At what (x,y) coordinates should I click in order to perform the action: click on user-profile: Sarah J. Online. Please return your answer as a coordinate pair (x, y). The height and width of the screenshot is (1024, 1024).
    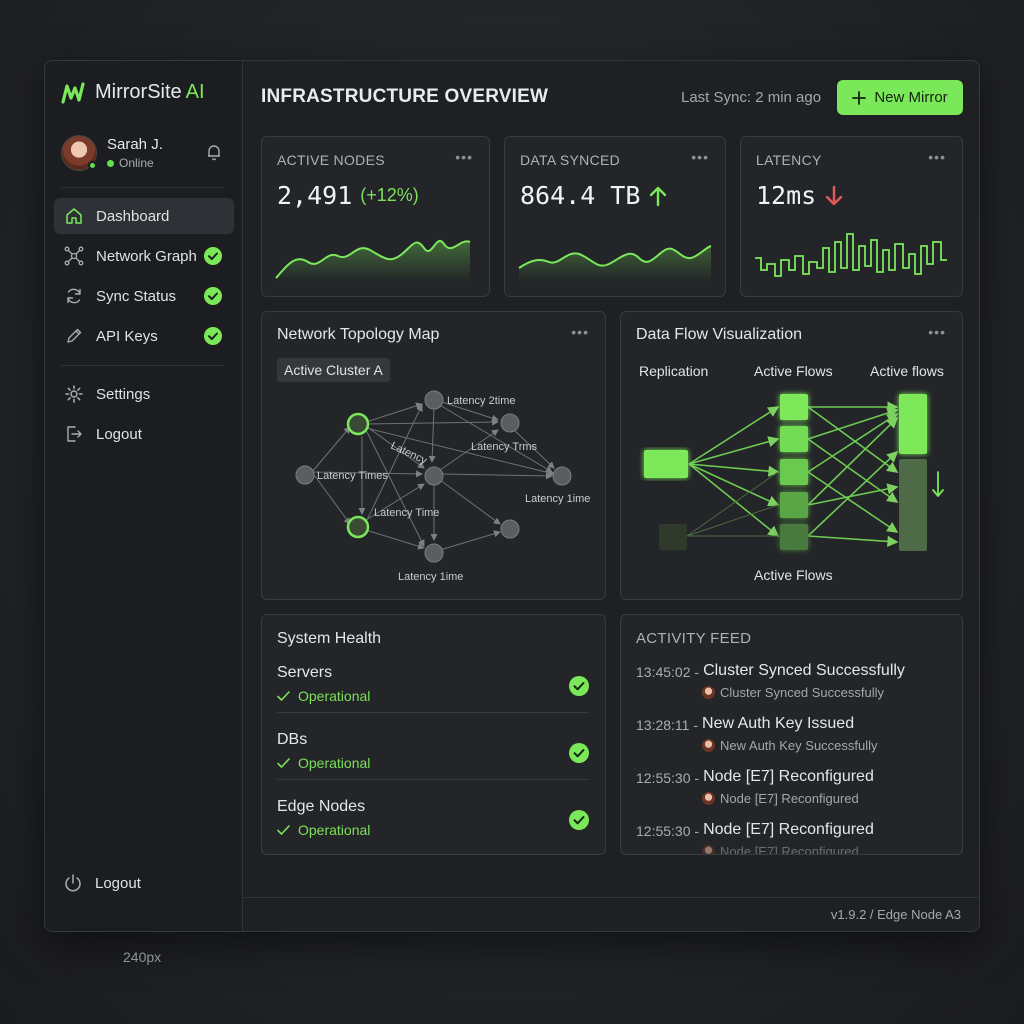
    Looking at the image, I should click on (142, 153).